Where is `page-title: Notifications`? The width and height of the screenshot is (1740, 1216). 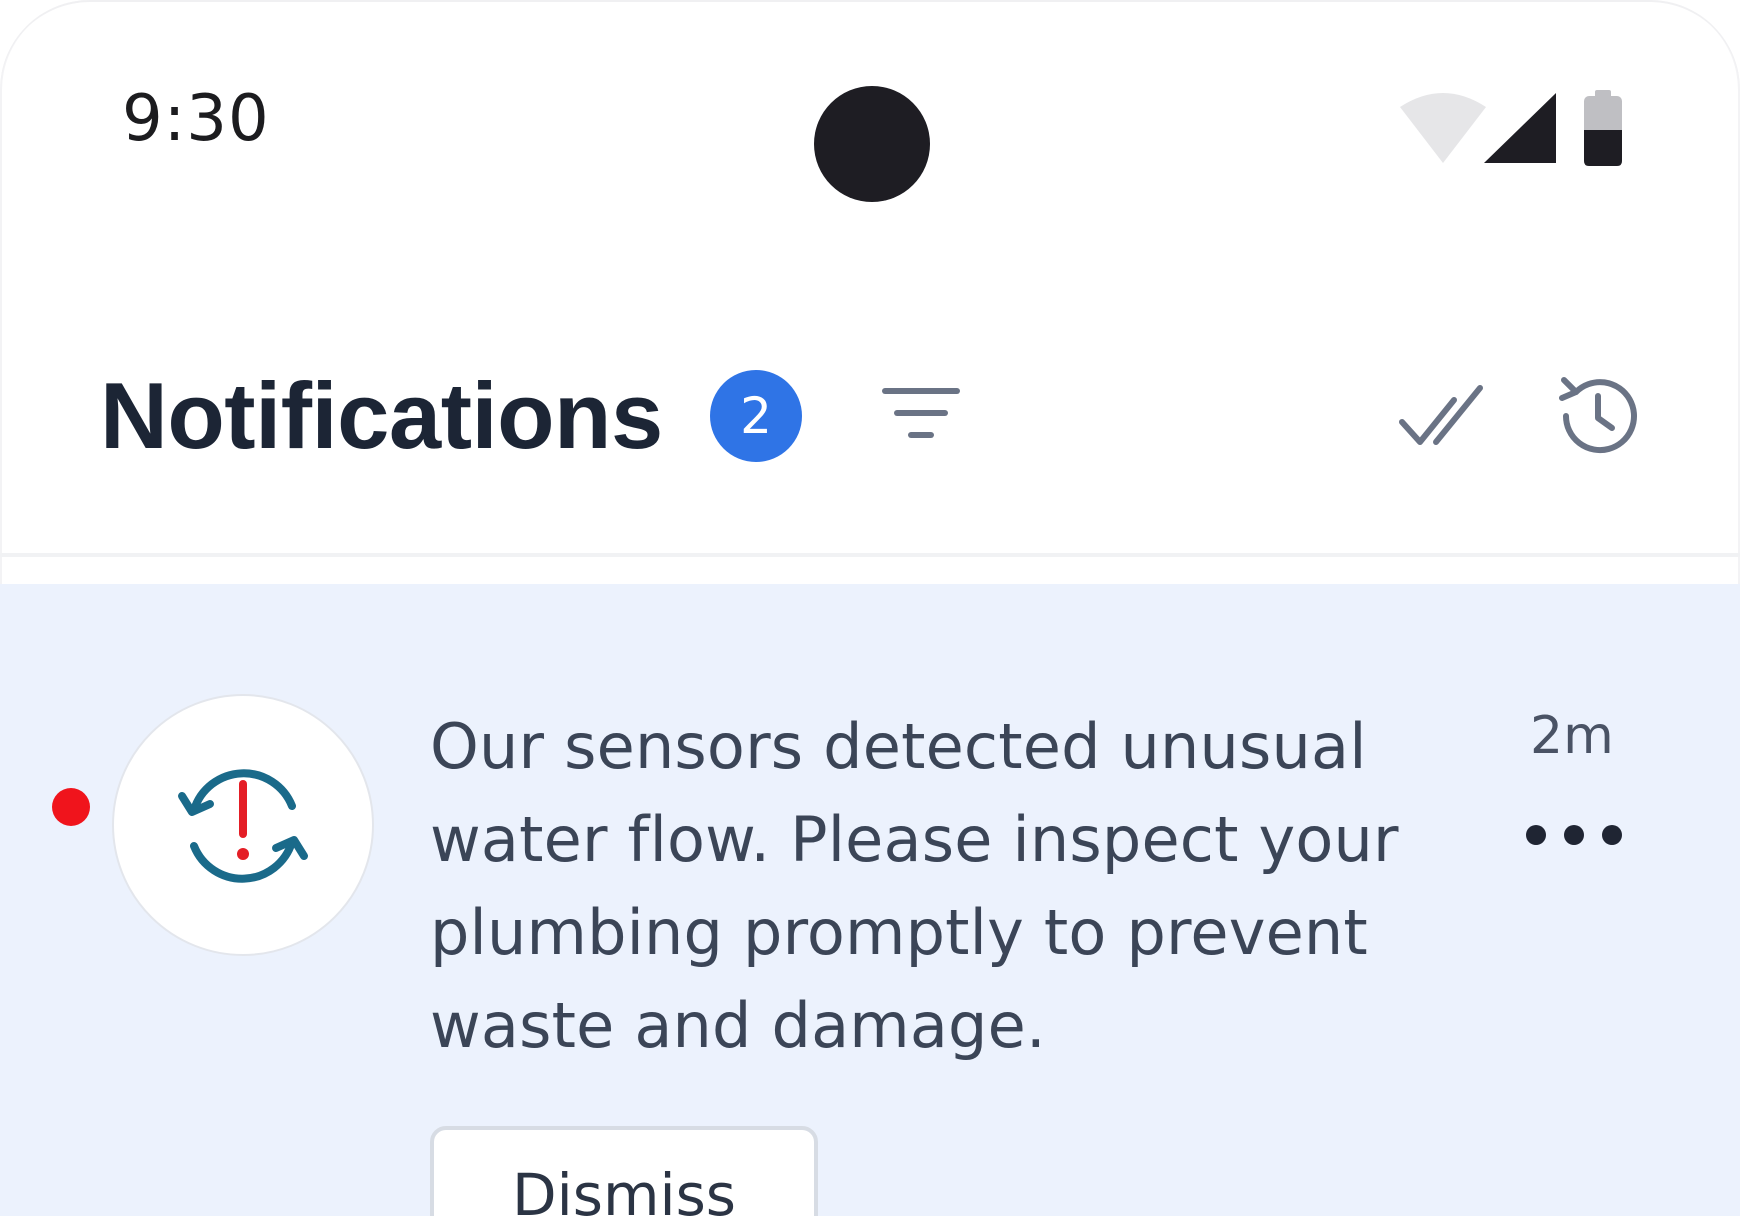
page-title: Notifications is located at coordinates (381, 415).